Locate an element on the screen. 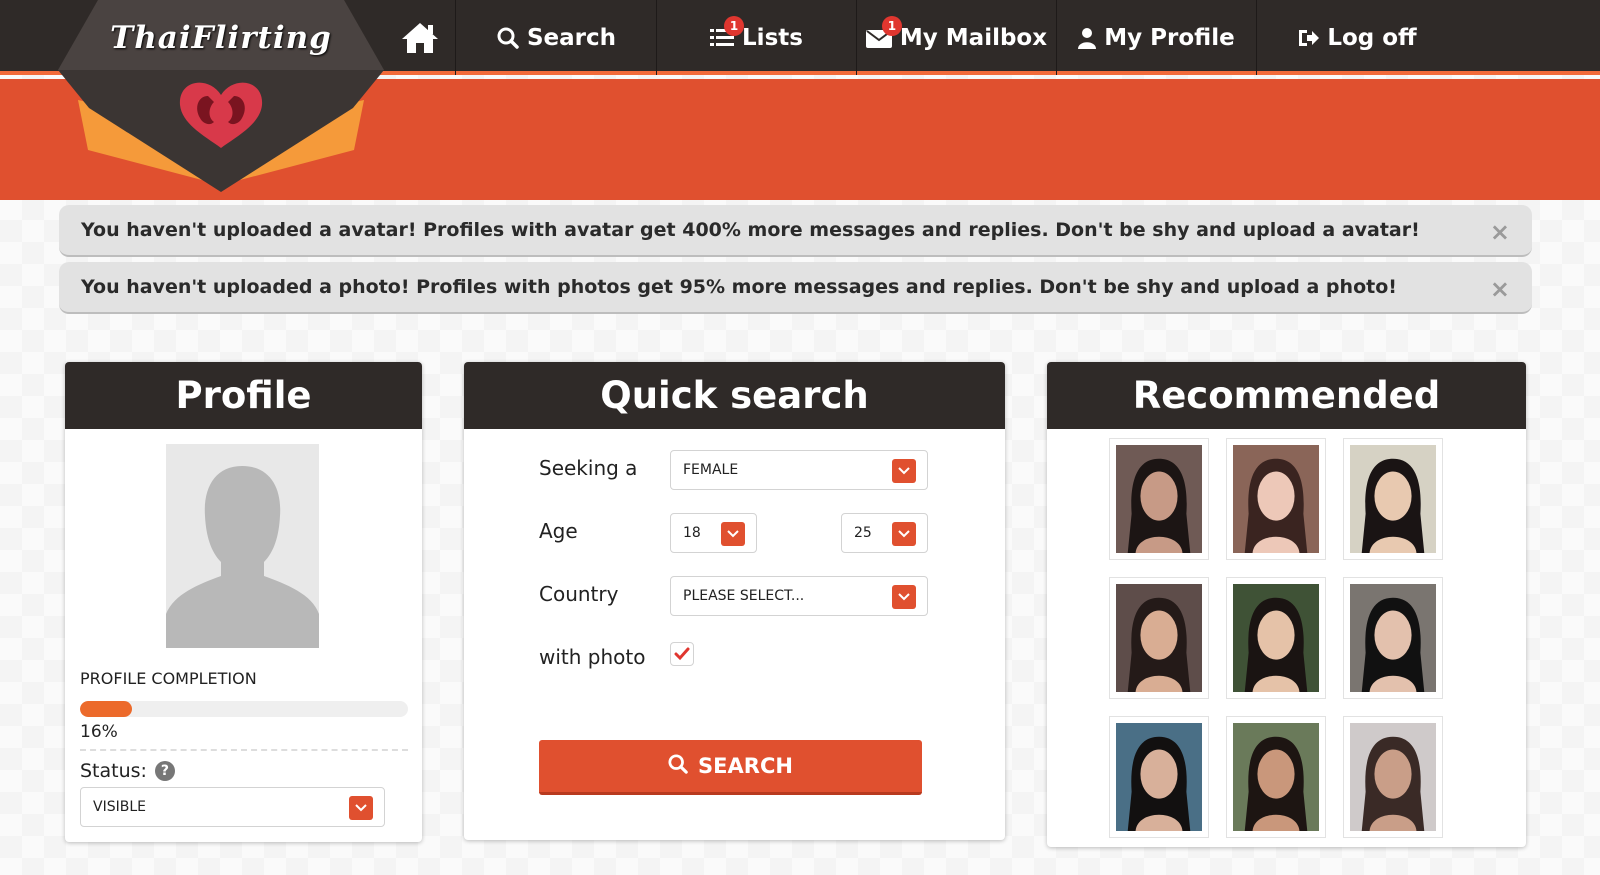 The width and height of the screenshot is (1600, 875). seeking-select: FEMALE is located at coordinates (799, 470).